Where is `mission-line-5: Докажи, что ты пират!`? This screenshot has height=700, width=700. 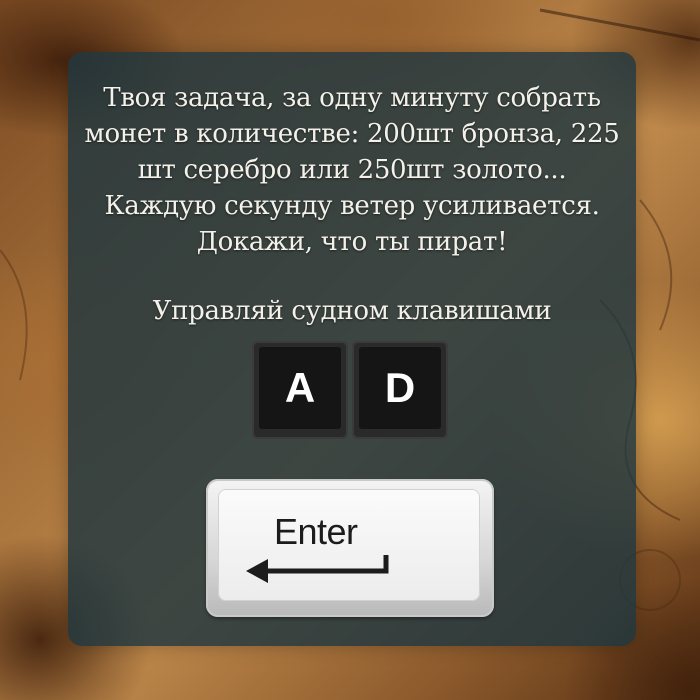 mission-line-5: Докажи, что ты пират! is located at coordinates (352, 242).